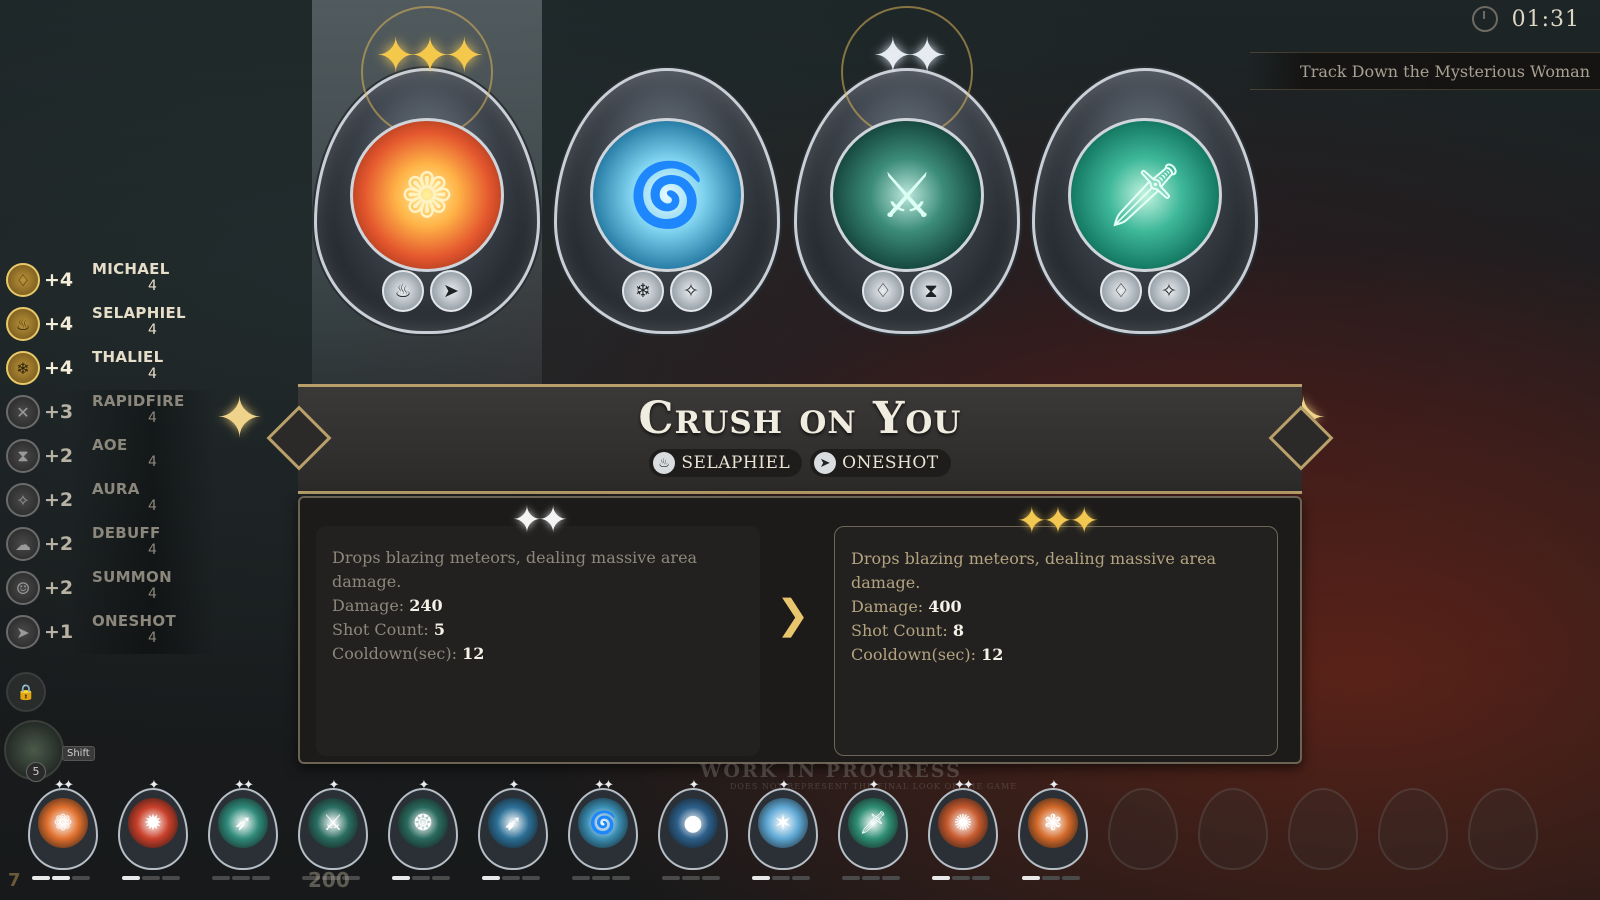  Describe the element at coordinates (736, 463) in the screenshot. I see `skill-tag-label: SELAPHIEL` at that location.